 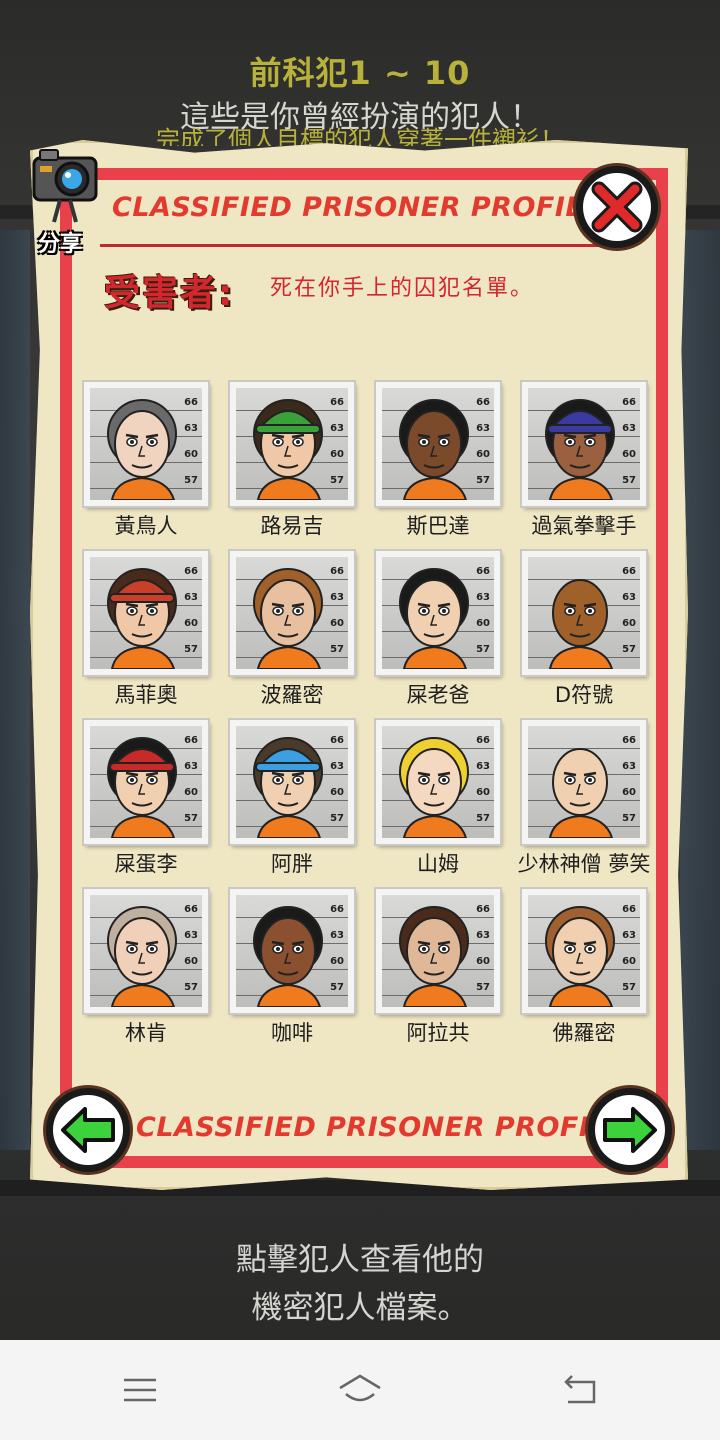 What do you see at coordinates (292, 695) in the screenshot?
I see `prisoner-name: 波羅密` at bounding box center [292, 695].